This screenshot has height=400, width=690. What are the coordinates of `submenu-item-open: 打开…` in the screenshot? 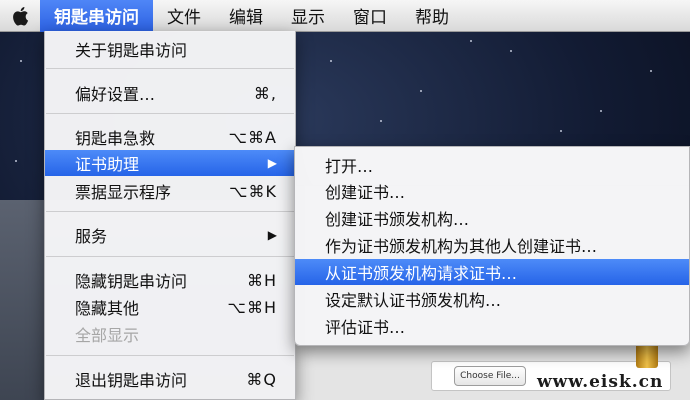 It's located at (492, 165).